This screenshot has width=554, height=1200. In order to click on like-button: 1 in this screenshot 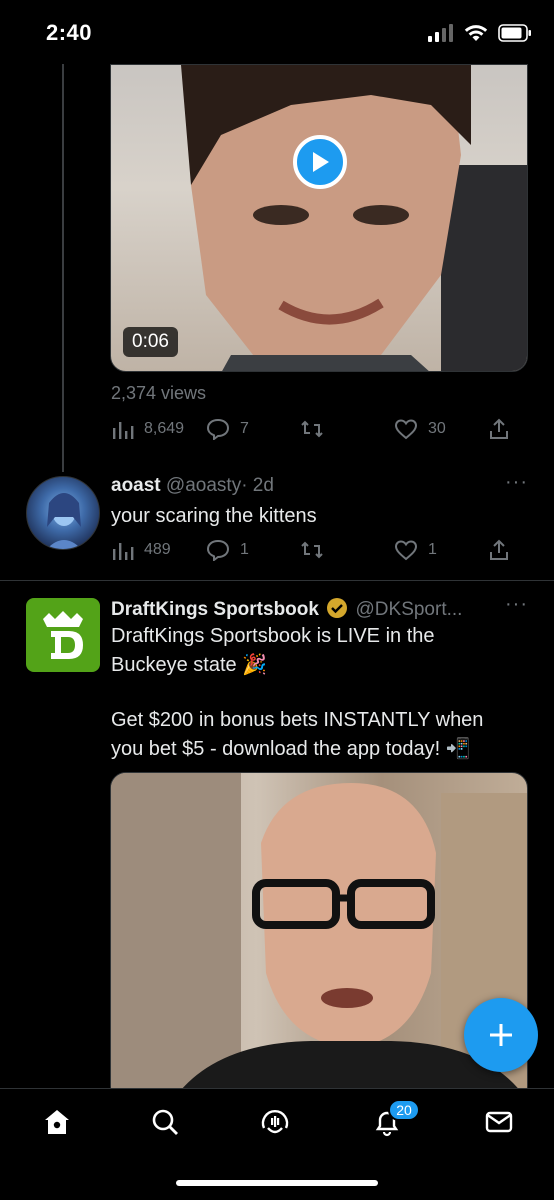, I will do `click(415, 550)`.